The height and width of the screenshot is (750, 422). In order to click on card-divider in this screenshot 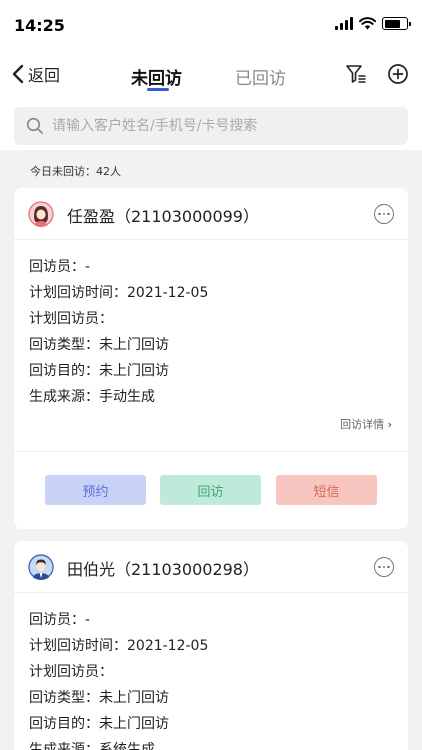, I will do `click(211, 451)`.